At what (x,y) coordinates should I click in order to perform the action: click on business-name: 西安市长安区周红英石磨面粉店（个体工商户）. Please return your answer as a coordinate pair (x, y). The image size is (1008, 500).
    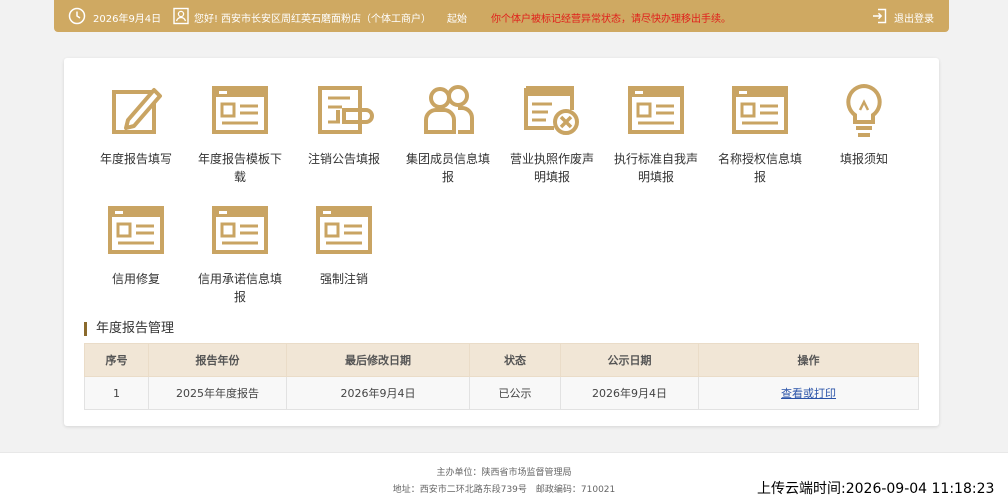
    Looking at the image, I should click on (326, 19).